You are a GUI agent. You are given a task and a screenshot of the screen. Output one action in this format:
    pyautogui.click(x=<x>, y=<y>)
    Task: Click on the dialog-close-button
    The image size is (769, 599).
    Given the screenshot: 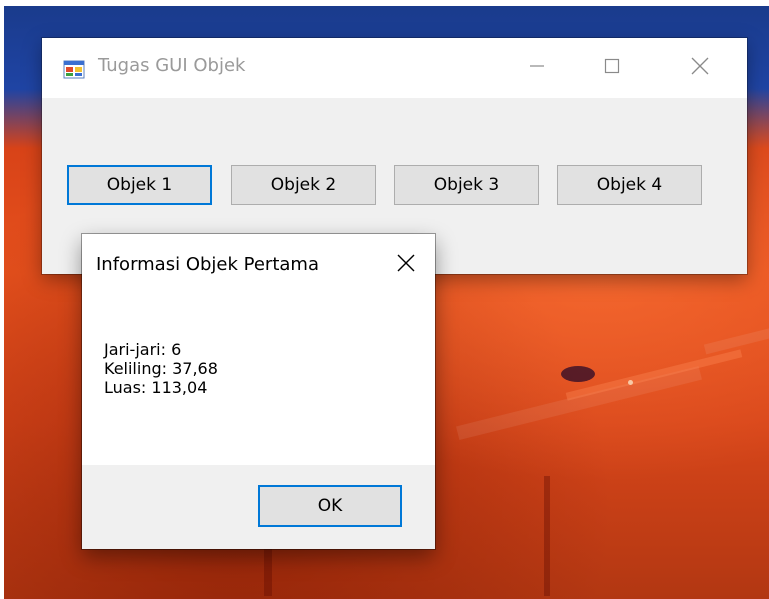 What is the action you would take?
    pyautogui.click(x=406, y=265)
    